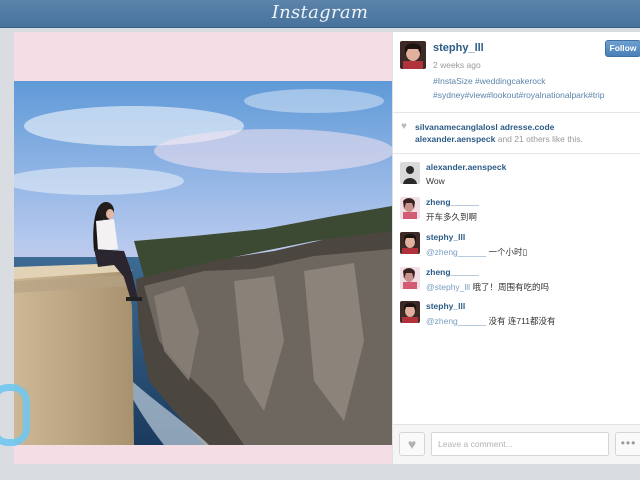 The height and width of the screenshot is (480, 640). I want to click on comment-text: @stephy_lll 哦了！周围有吃的吗, so click(487, 287).